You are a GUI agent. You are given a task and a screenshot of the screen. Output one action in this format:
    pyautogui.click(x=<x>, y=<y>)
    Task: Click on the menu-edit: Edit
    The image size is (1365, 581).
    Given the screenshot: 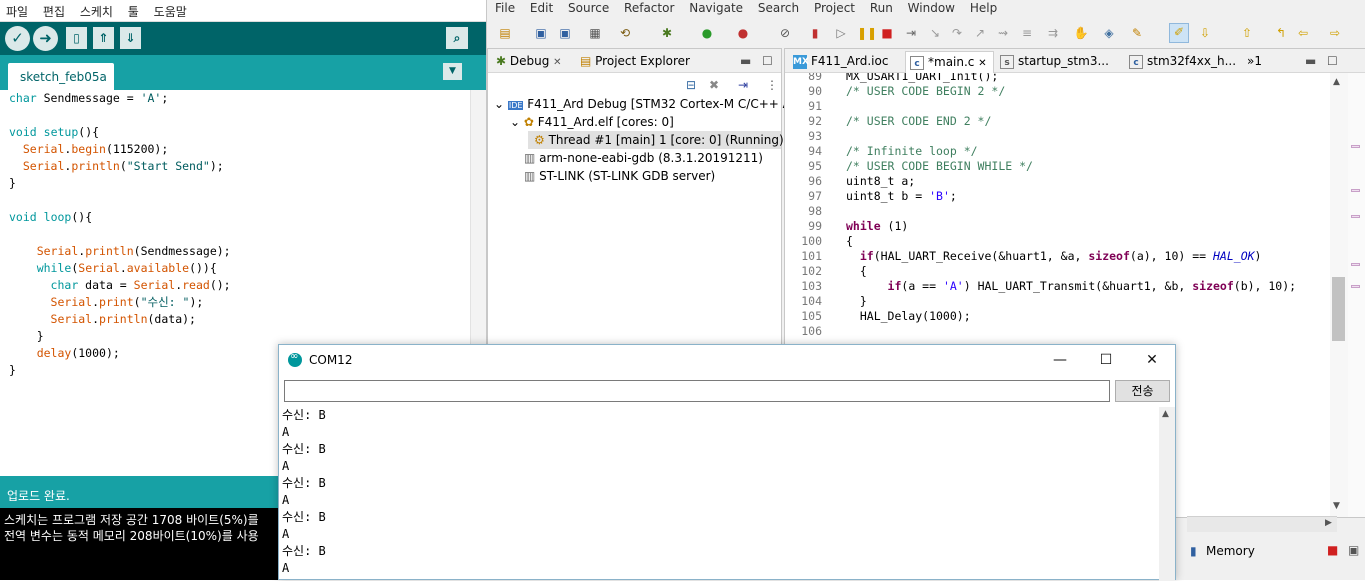 What is the action you would take?
    pyautogui.click(x=537, y=7)
    